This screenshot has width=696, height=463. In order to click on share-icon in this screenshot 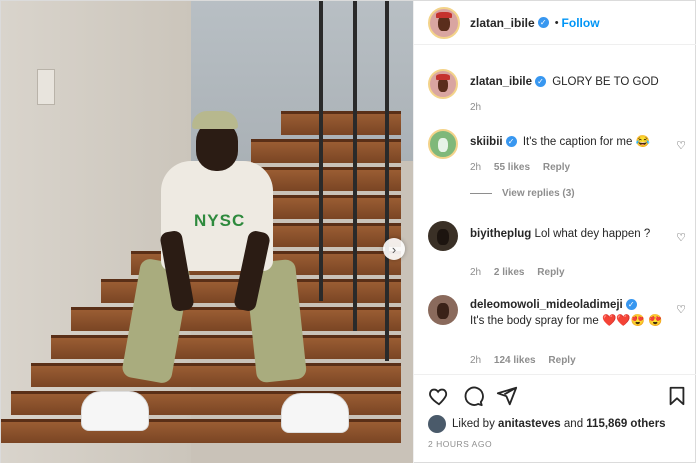, I will do `click(507, 396)`.